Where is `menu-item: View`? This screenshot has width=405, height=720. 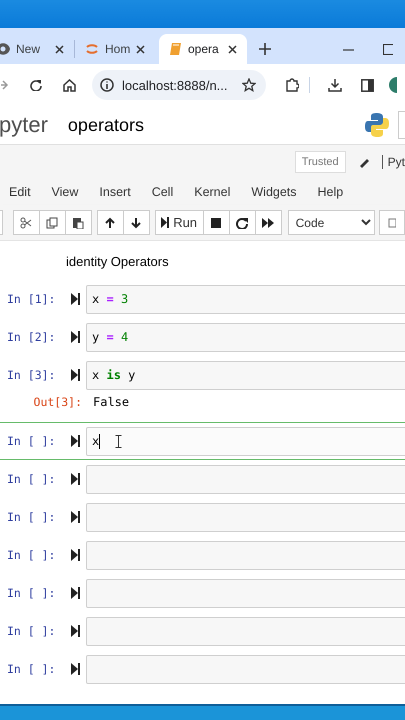
menu-item: View is located at coordinates (65, 191).